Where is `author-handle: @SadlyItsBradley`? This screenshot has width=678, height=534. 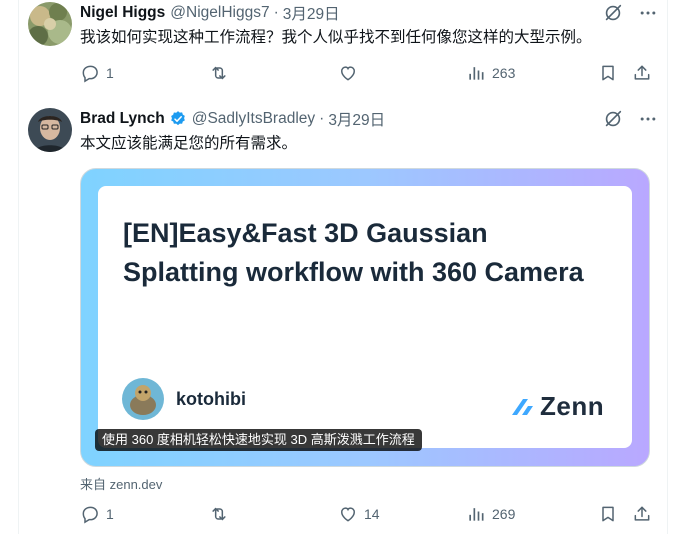 author-handle: @SadlyItsBradley is located at coordinates (253, 119).